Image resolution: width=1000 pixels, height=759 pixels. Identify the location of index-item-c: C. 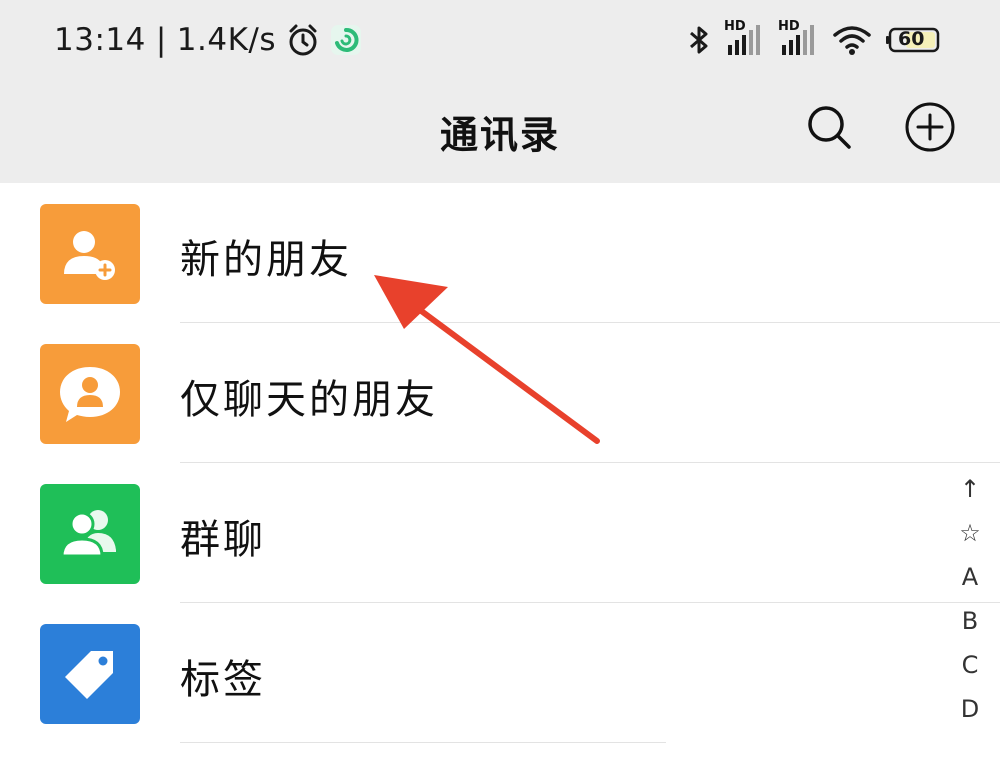
(970, 665).